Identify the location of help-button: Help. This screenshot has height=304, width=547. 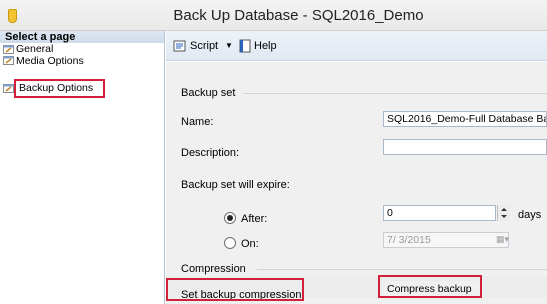
(265, 46).